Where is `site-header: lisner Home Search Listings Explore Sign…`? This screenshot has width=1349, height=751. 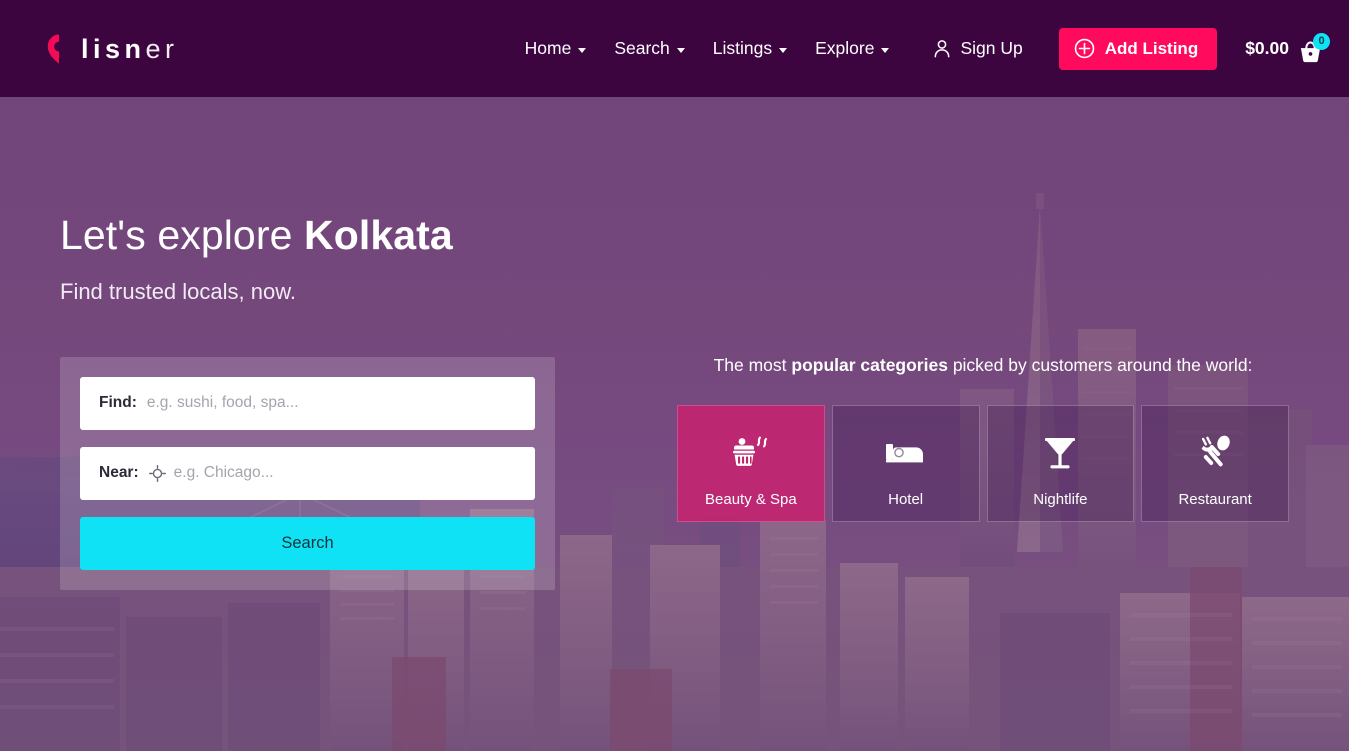
site-header: lisner Home Search Listings Explore Sign… is located at coordinates (674, 48).